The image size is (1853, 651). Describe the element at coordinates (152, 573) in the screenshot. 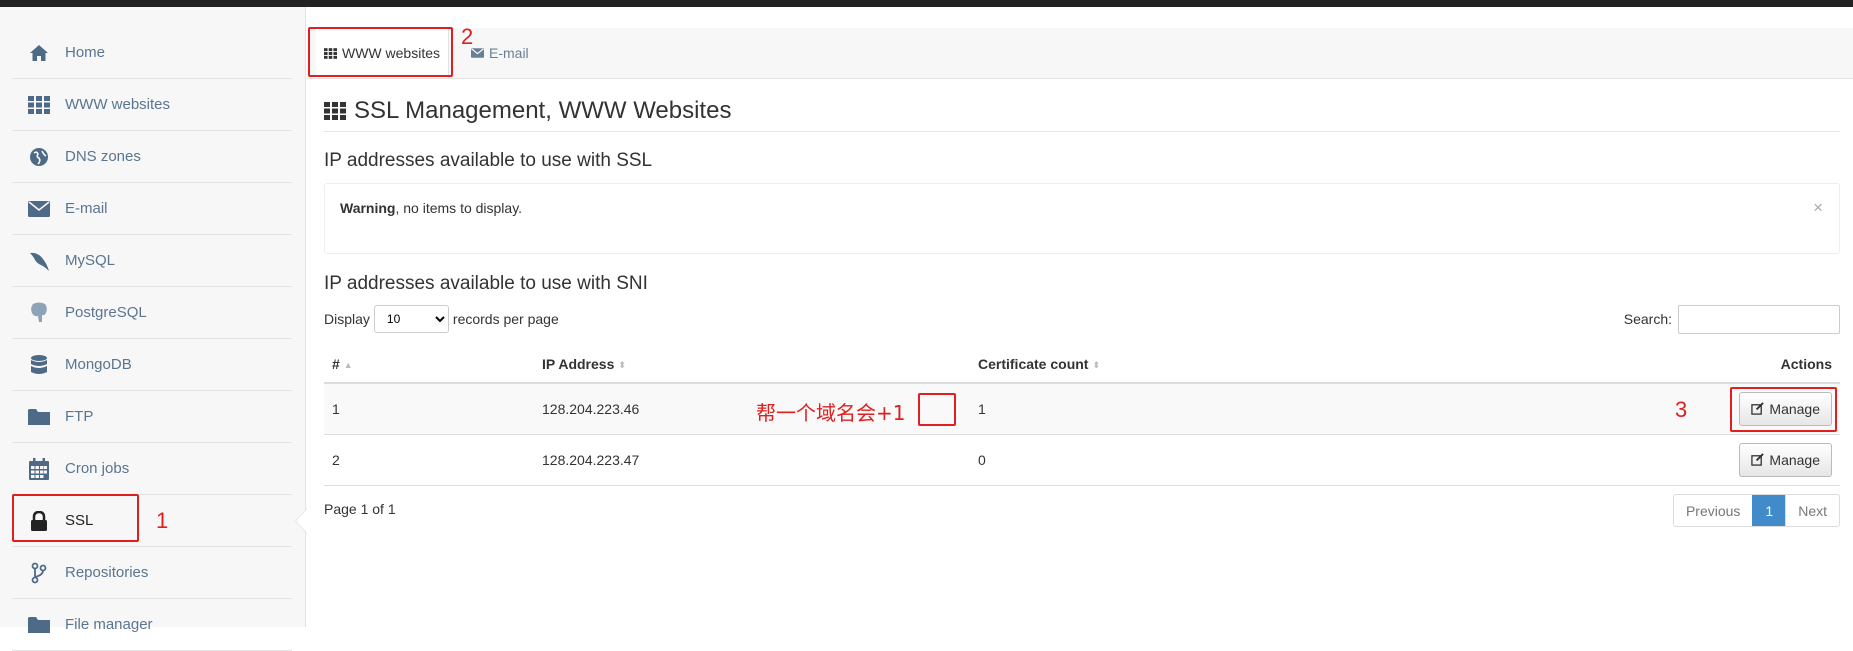

I see `sidebar-item-repositories: Repositories` at that location.